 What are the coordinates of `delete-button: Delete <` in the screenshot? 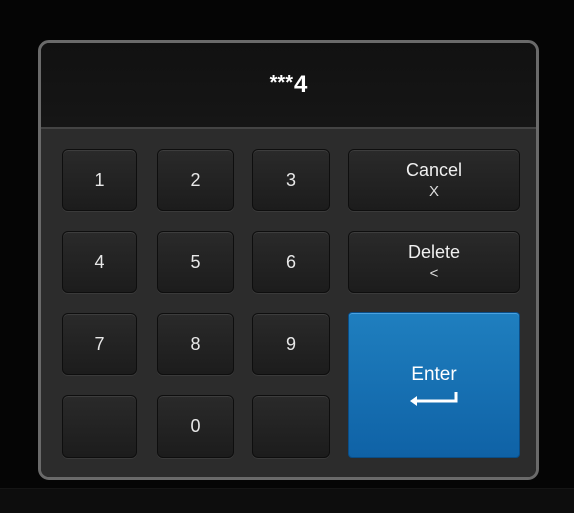 It's located at (434, 262).